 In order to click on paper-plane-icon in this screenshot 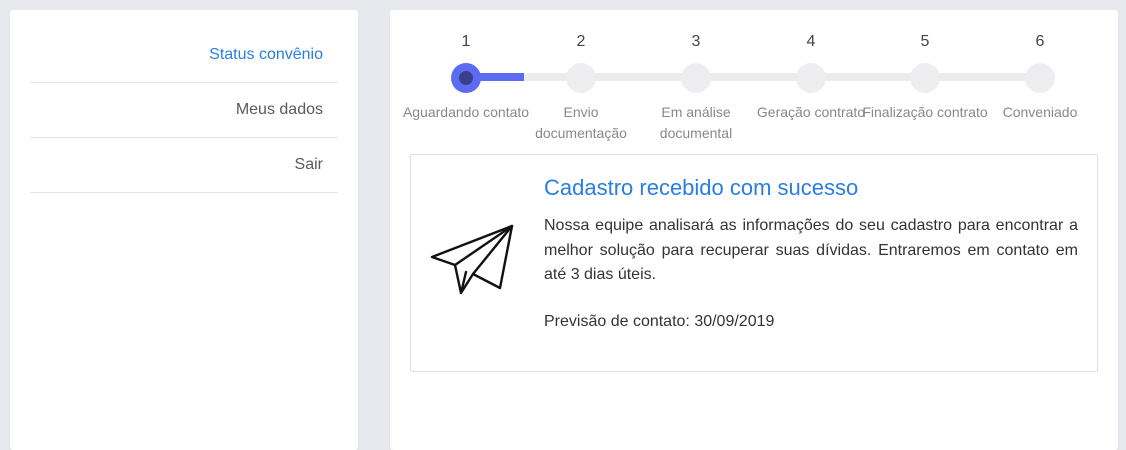, I will do `click(472, 259)`.